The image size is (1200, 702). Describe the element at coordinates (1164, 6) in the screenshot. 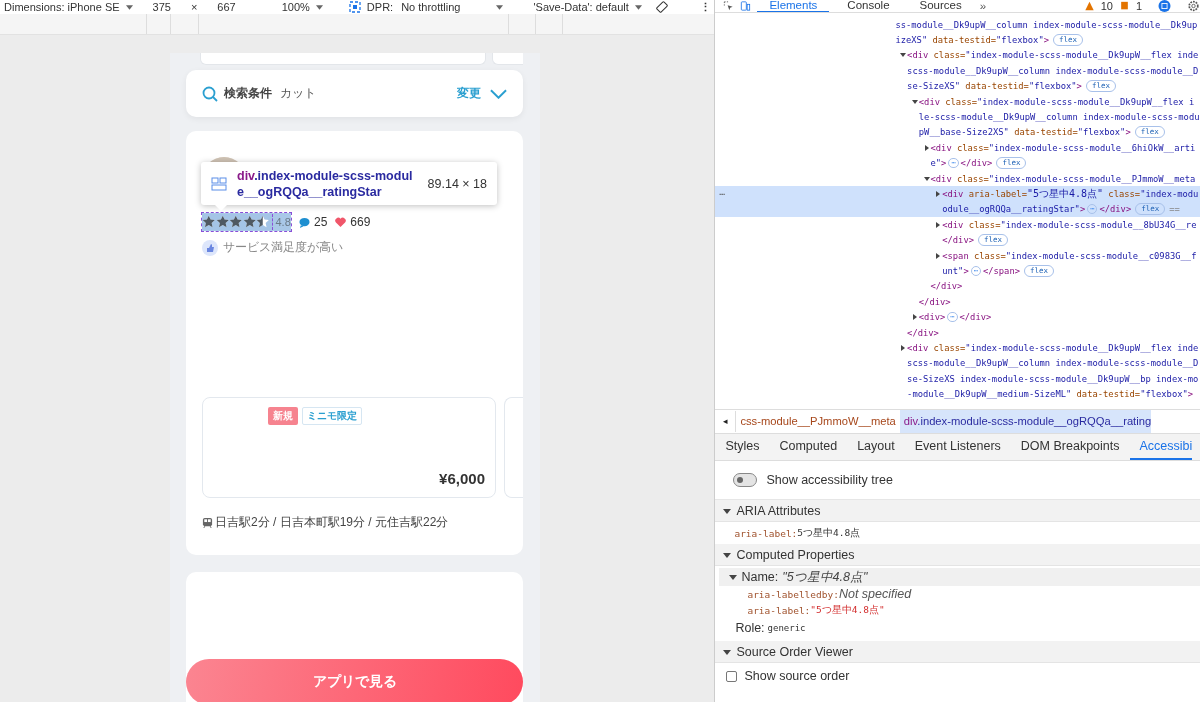

I see `feedback-icon` at that location.